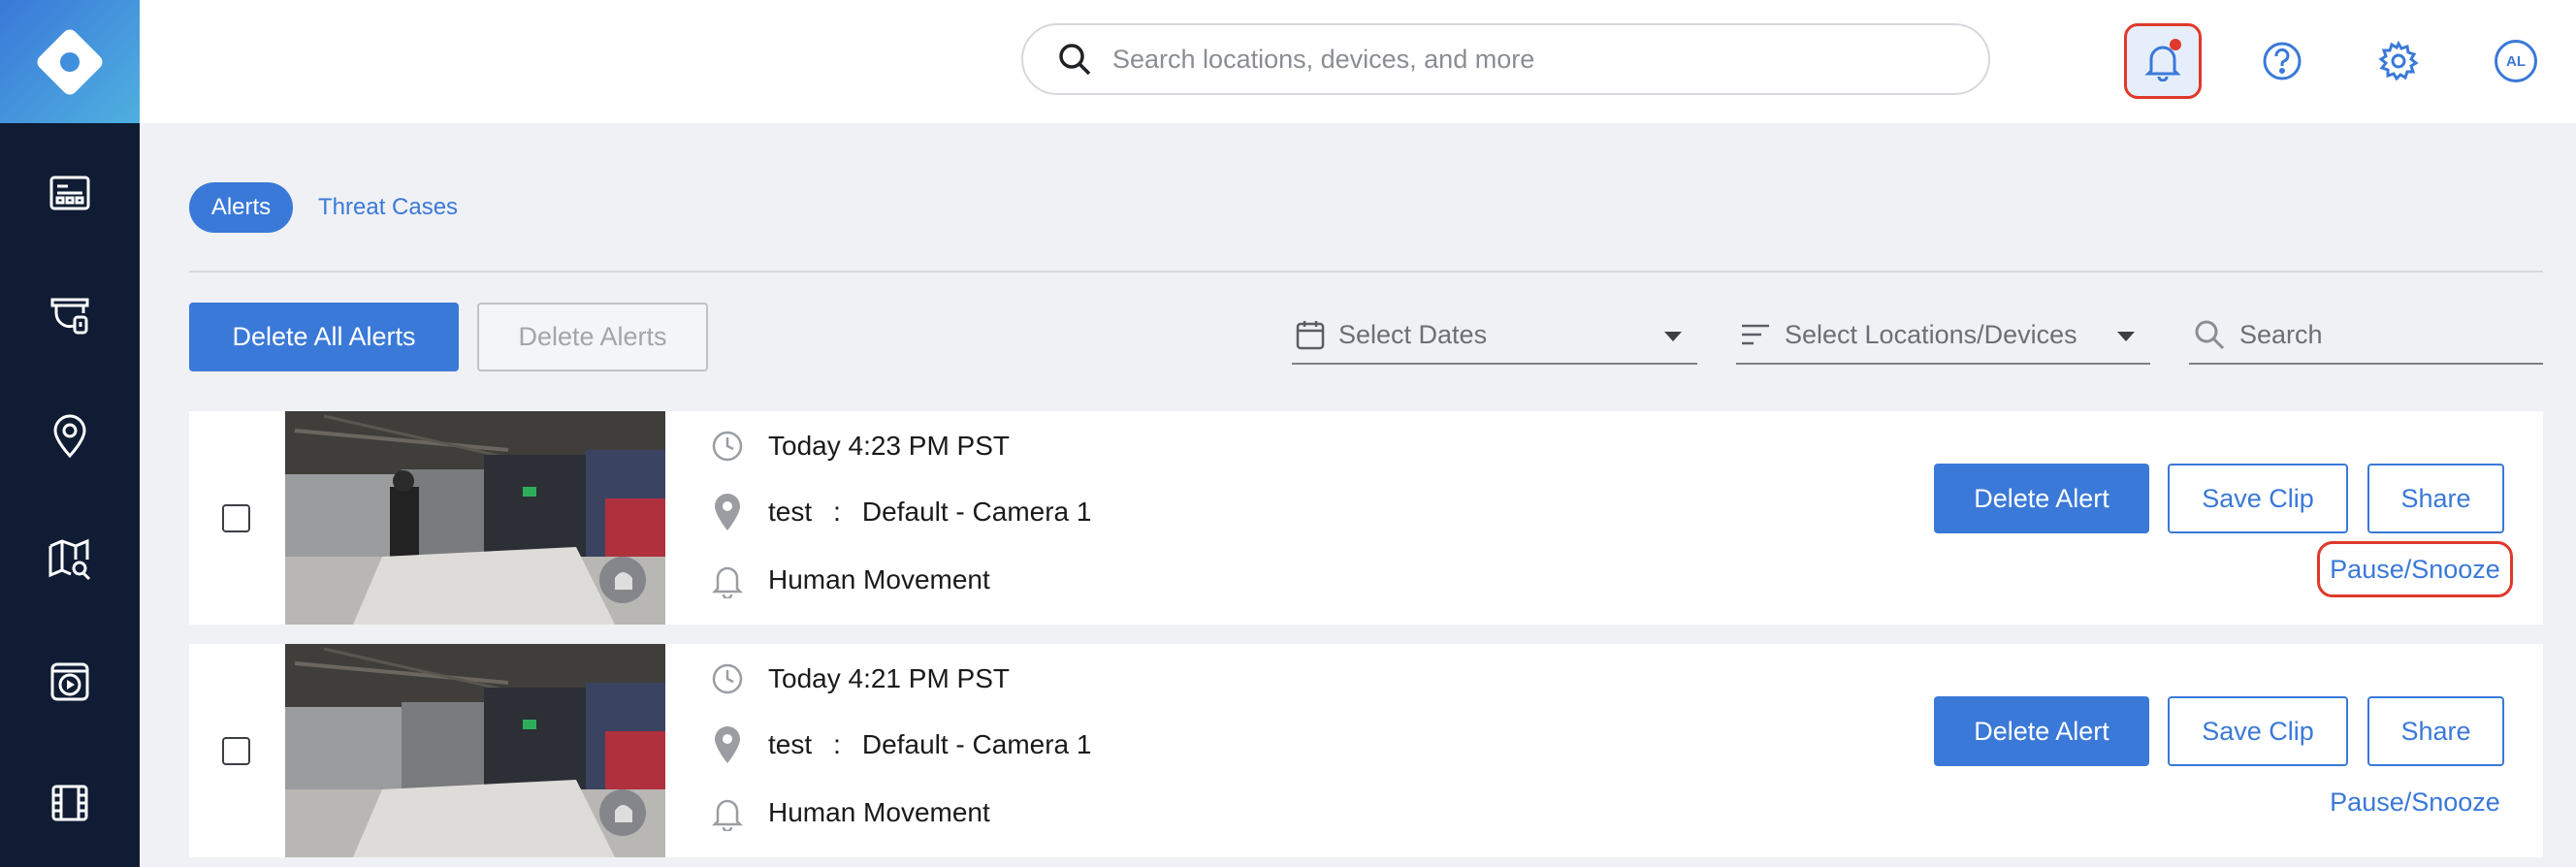 Image resolution: width=2576 pixels, height=867 pixels. Describe the element at coordinates (889, 678) in the screenshot. I see `alert-time: Today 4:21 PM PST` at that location.